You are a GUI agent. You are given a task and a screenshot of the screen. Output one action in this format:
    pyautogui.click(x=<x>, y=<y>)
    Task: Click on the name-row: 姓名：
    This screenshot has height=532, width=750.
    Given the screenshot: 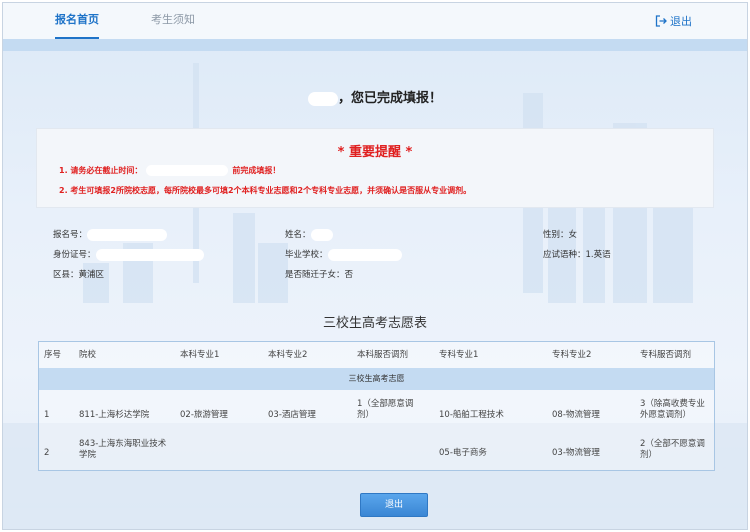 What is the action you would take?
    pyautogui.click(x=309, y=234)
    